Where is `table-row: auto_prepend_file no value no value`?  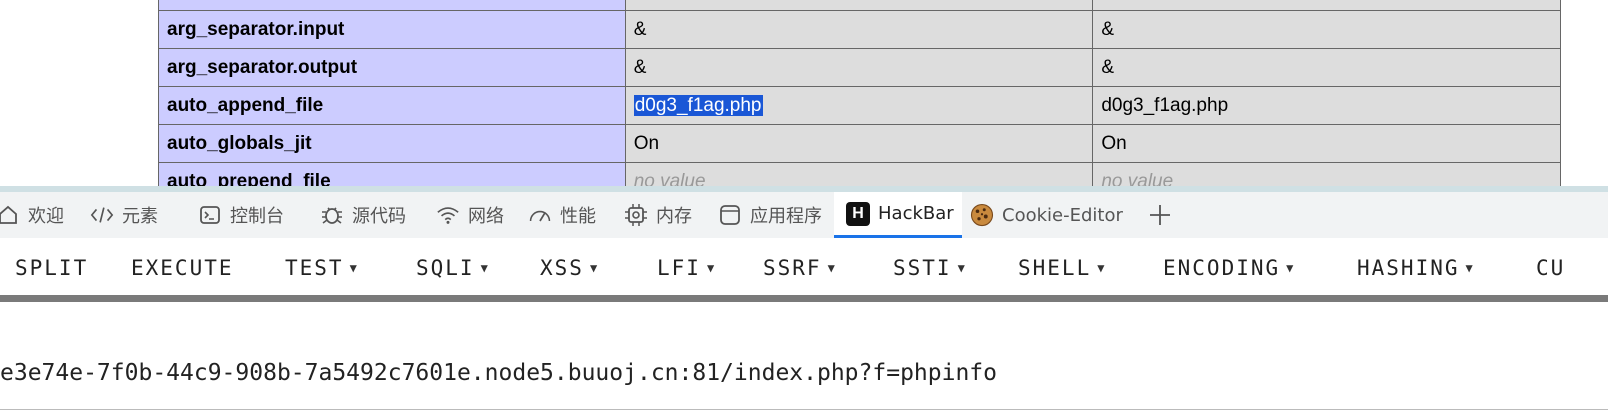
table-row: auto_prepend_file no value no value is located at coordinates (859, 174).